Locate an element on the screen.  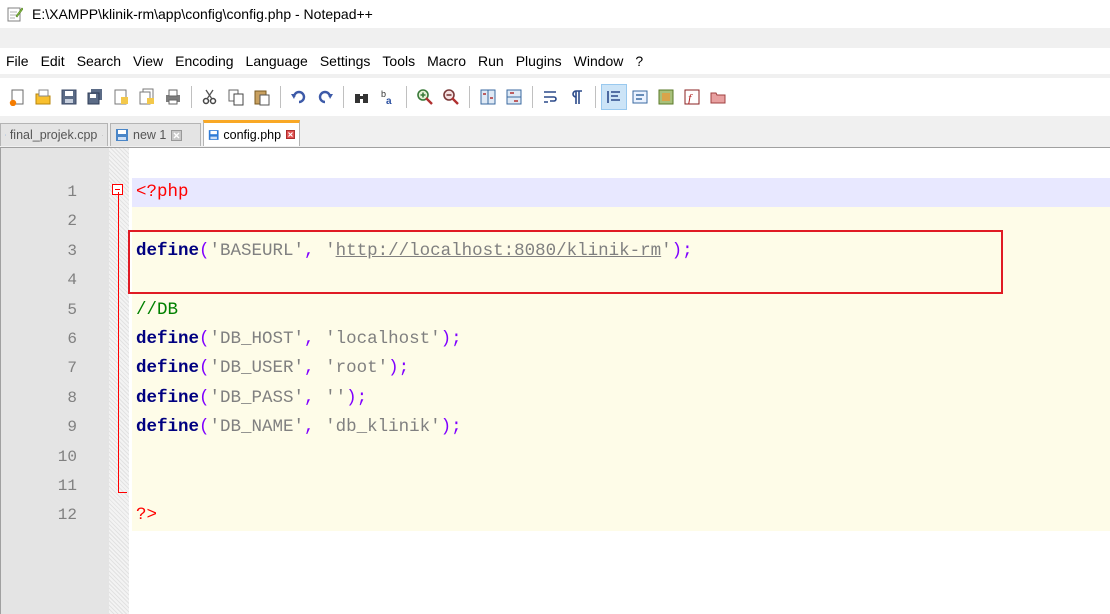
zoom-in-icon is located at coordinates (425, 97).